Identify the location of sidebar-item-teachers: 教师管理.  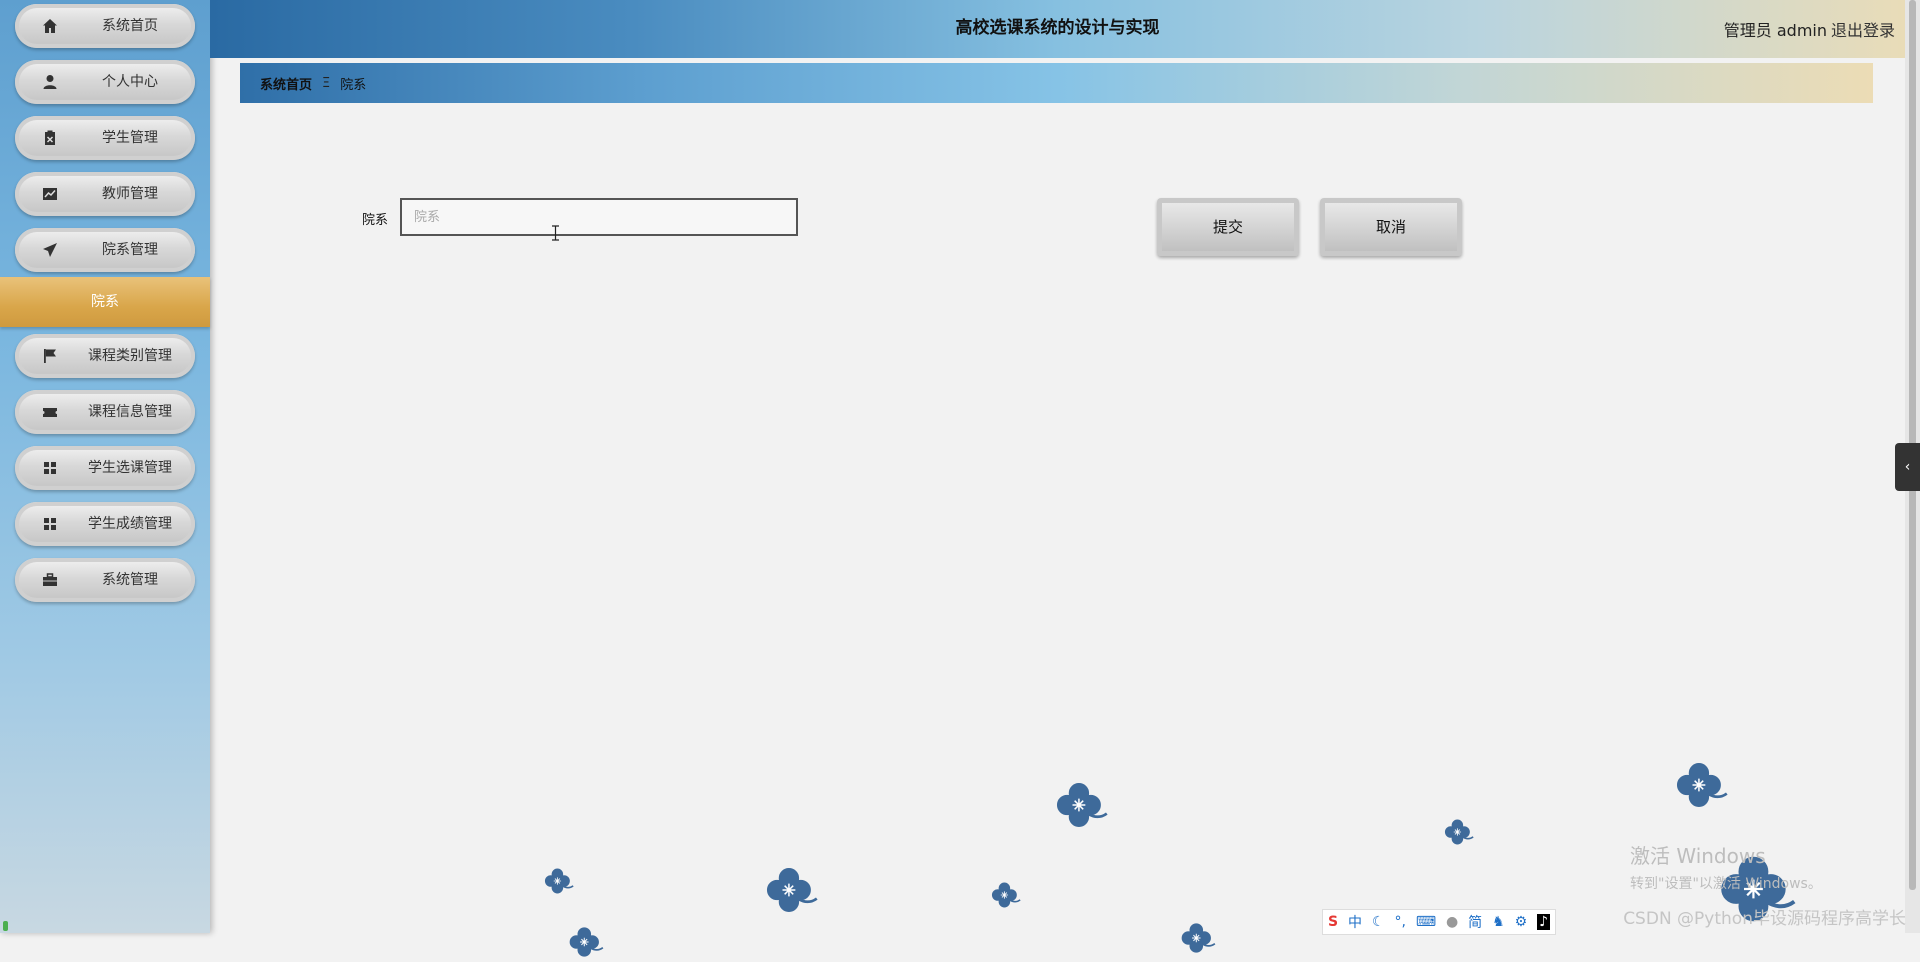
(105, 194).